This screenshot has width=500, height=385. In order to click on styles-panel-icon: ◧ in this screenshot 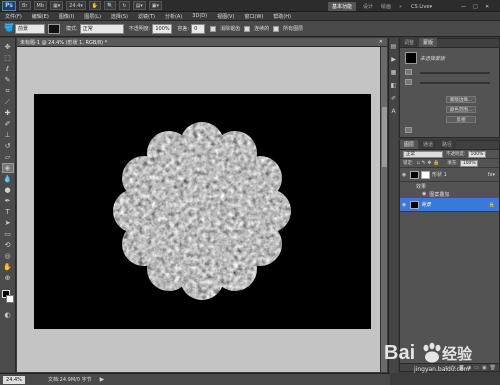, I will do `click(394, 85)`.